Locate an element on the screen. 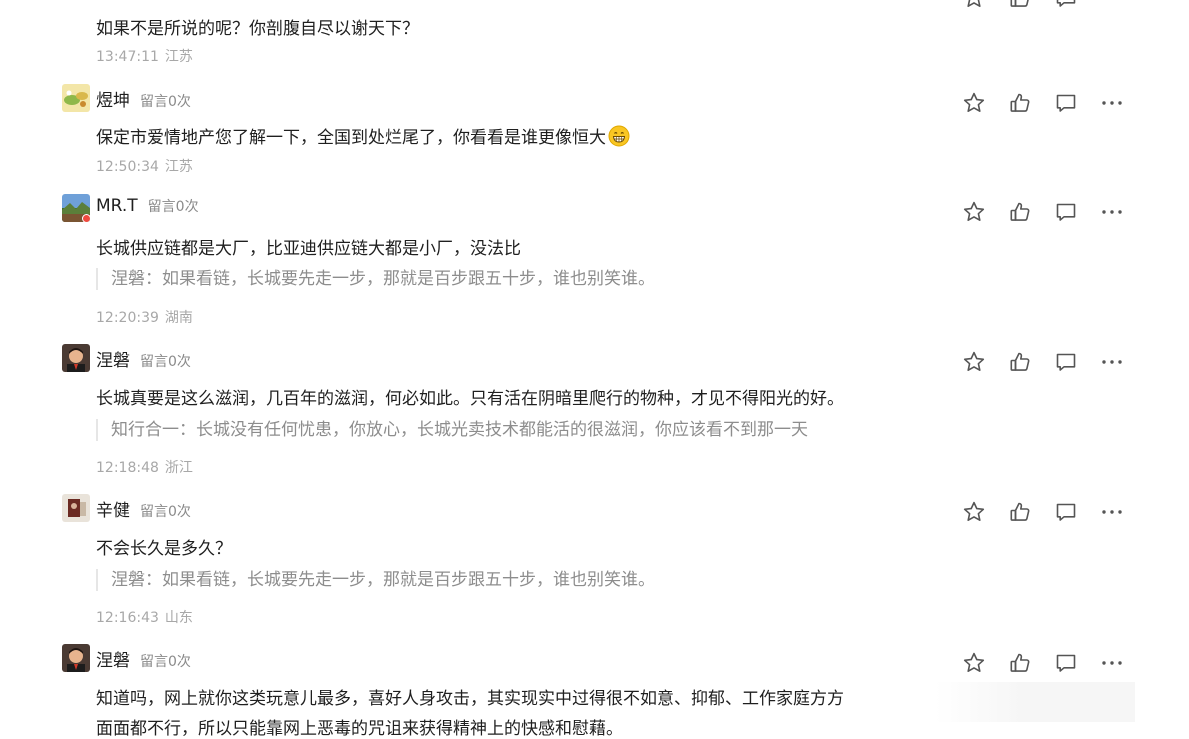 This screenshot has width=1189, height=739. comment-time: 12:16:43 is located at coordinates (127, 618).